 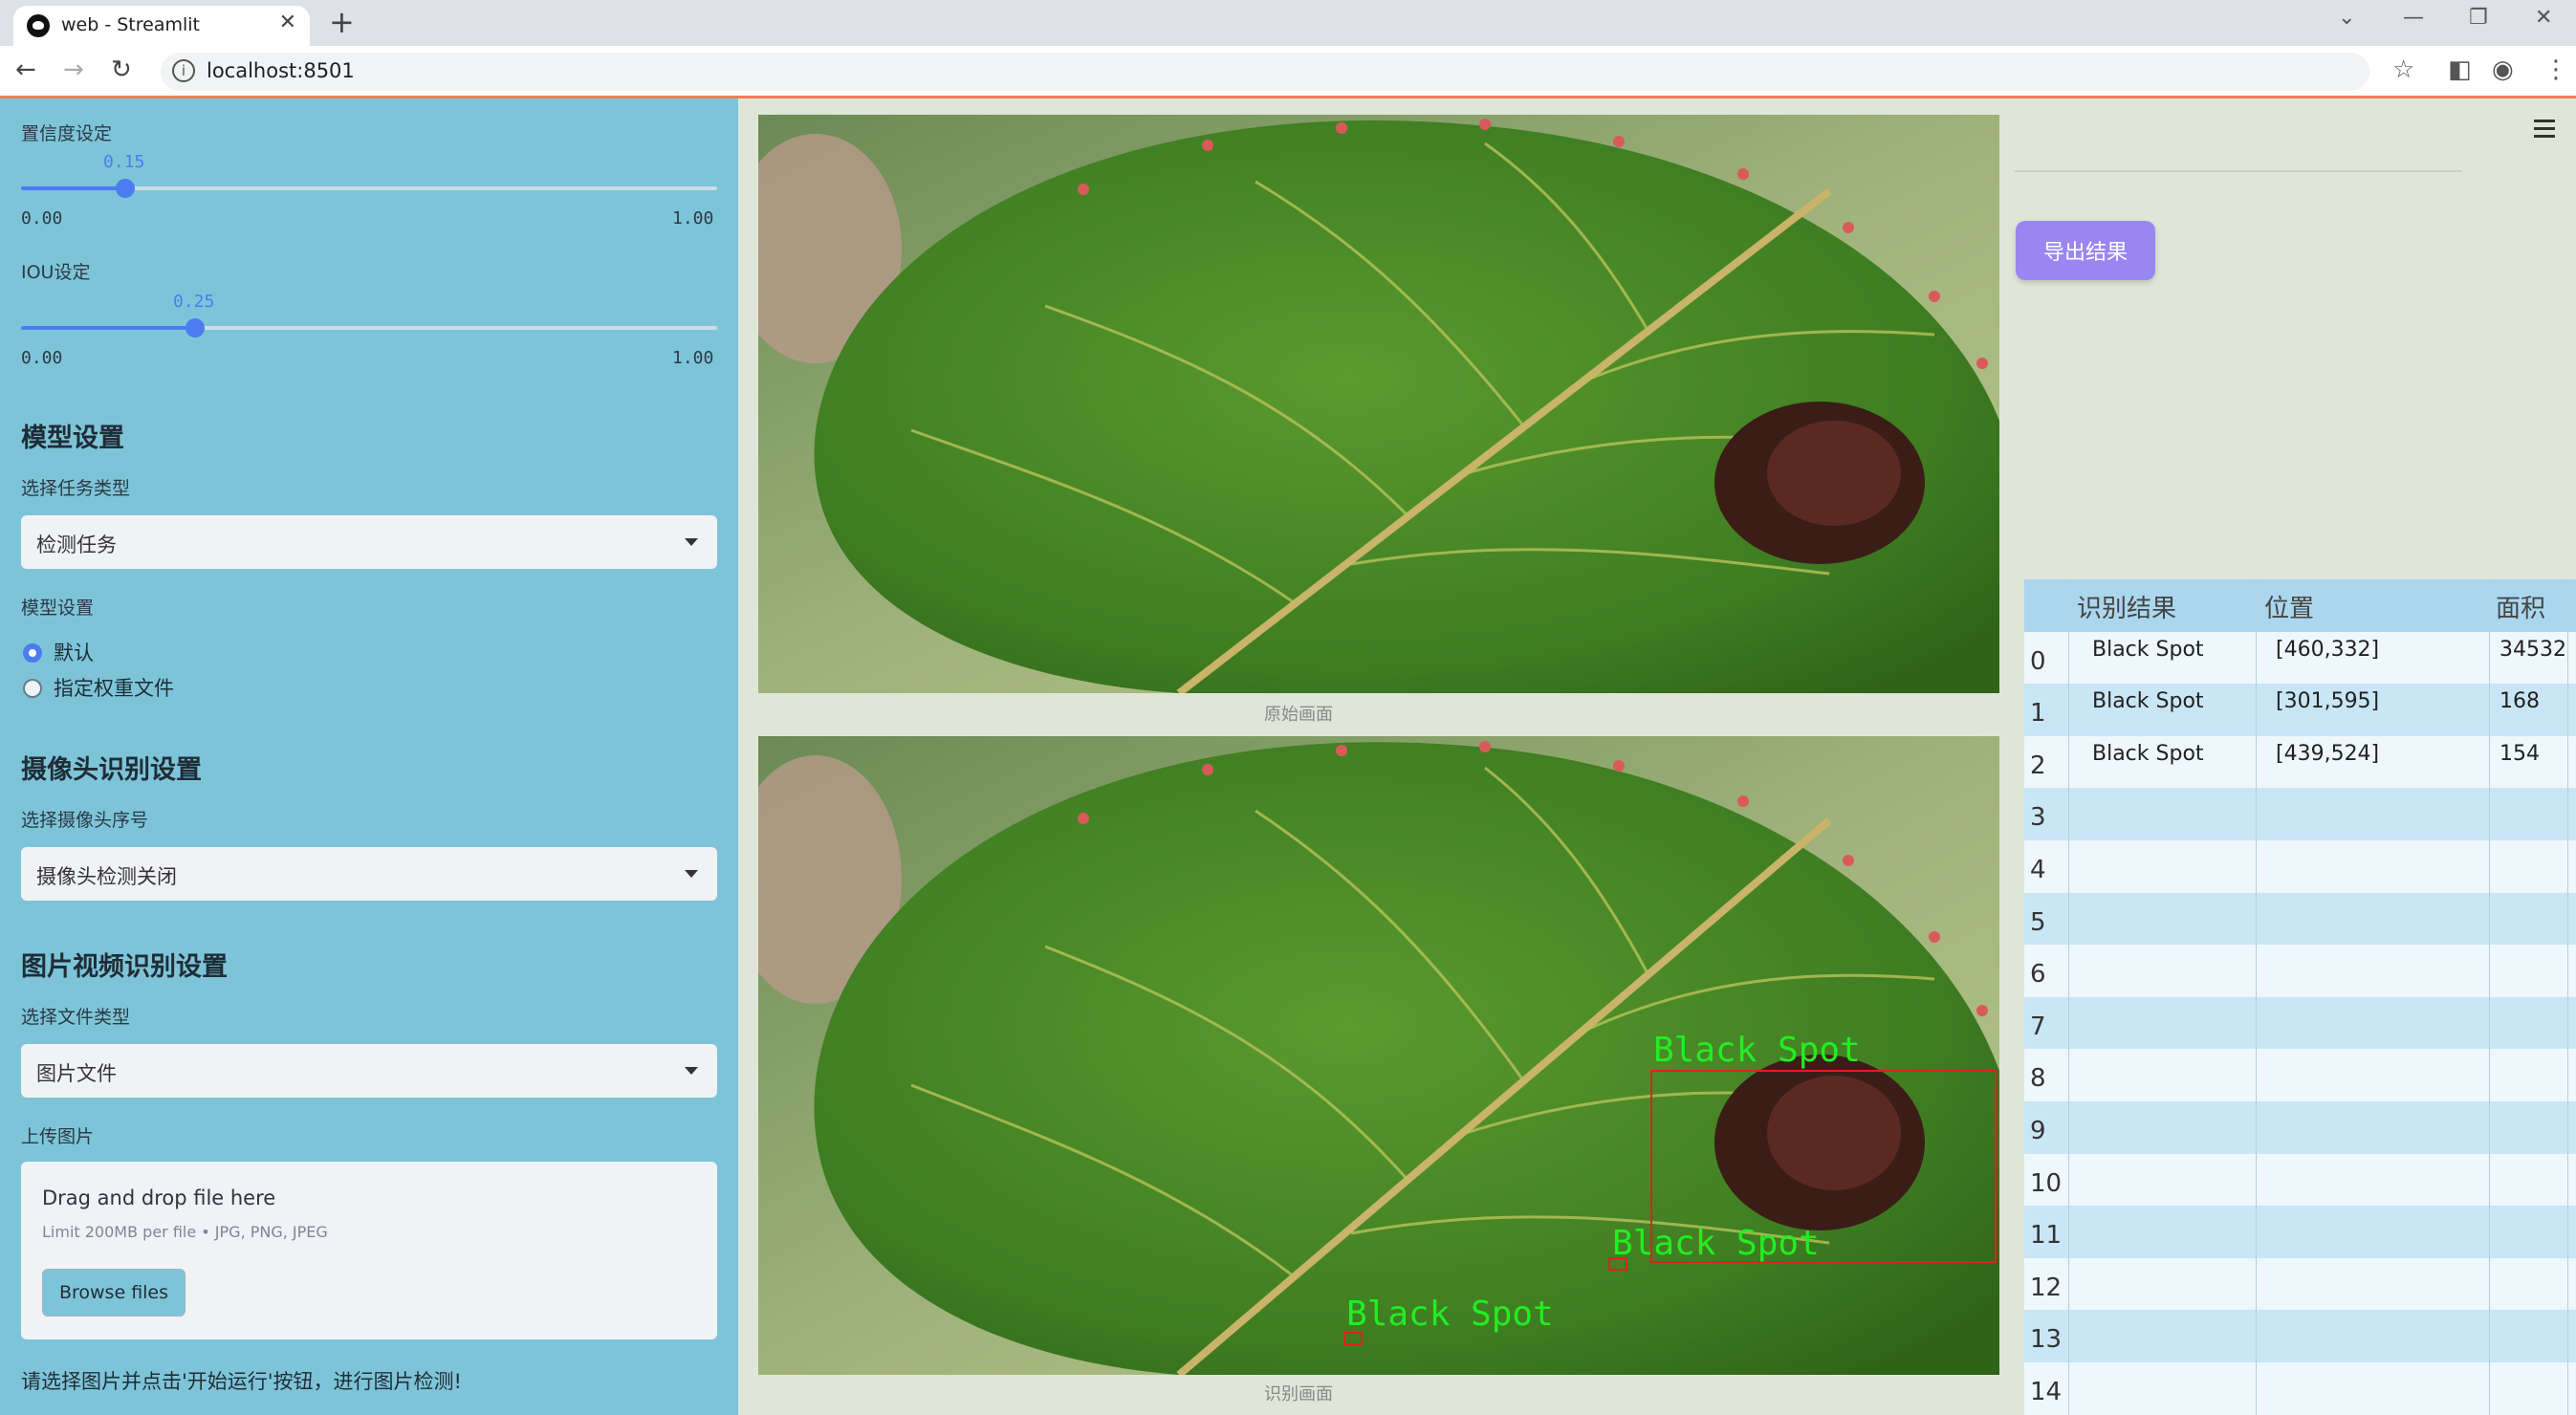 I want to click on browser-menu-icon: ⋮, so click(x=2555, y=69).